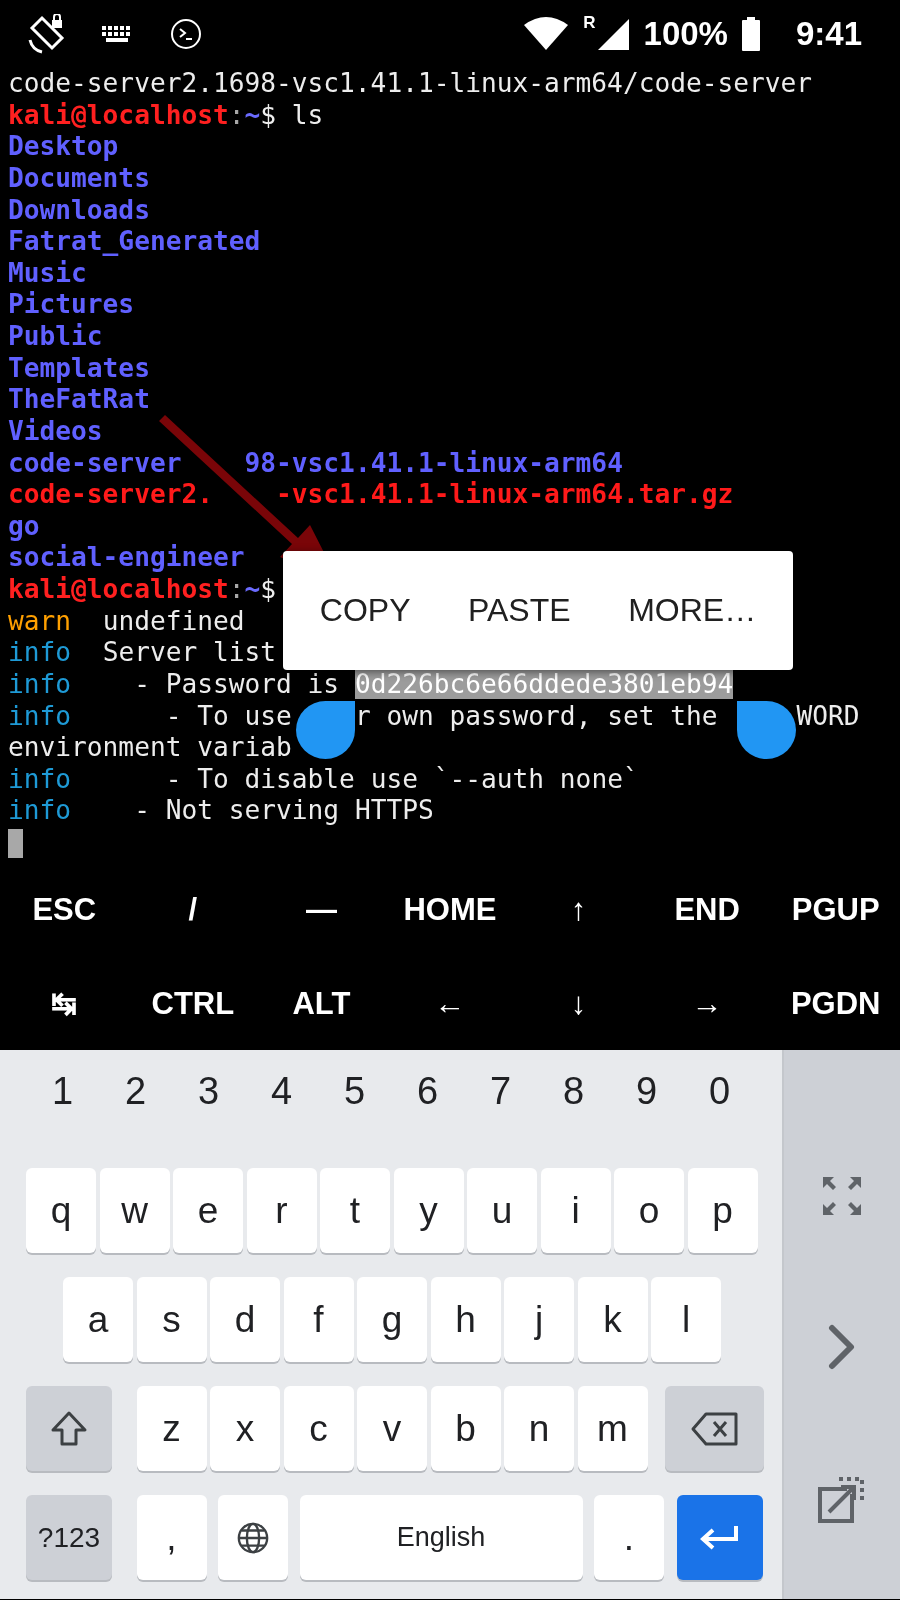 This screenshot has width=900, height=1600. Describe the element at coordinates (64, 1003) in the screenshot. I see `extra-key: ↹` at that location.